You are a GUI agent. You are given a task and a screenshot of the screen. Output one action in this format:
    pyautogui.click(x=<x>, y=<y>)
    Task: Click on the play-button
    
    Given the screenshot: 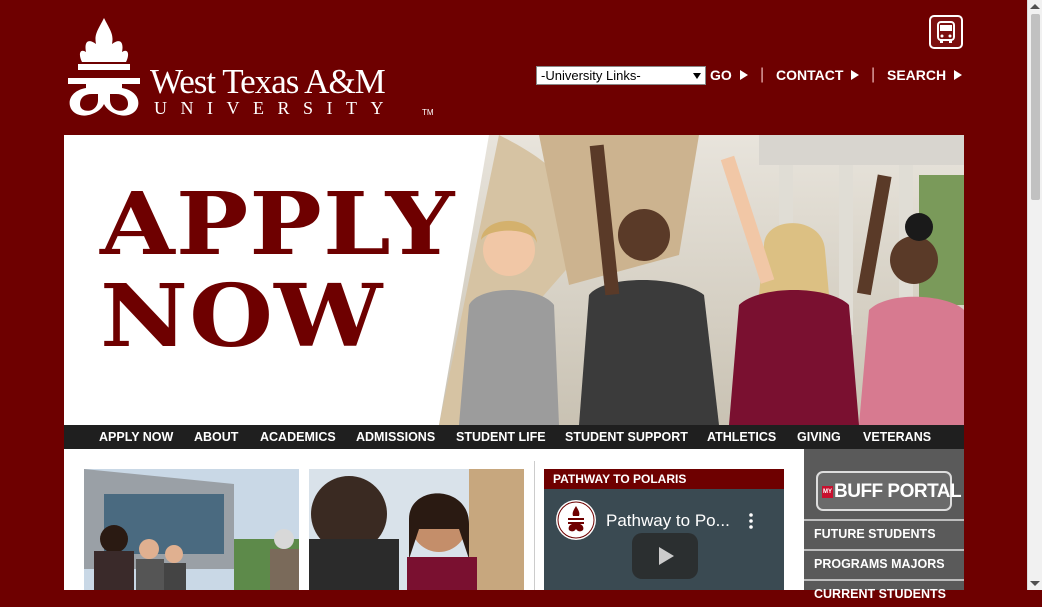 What is the action you would take?
    pyautogui.click(x=665, y=556)
    